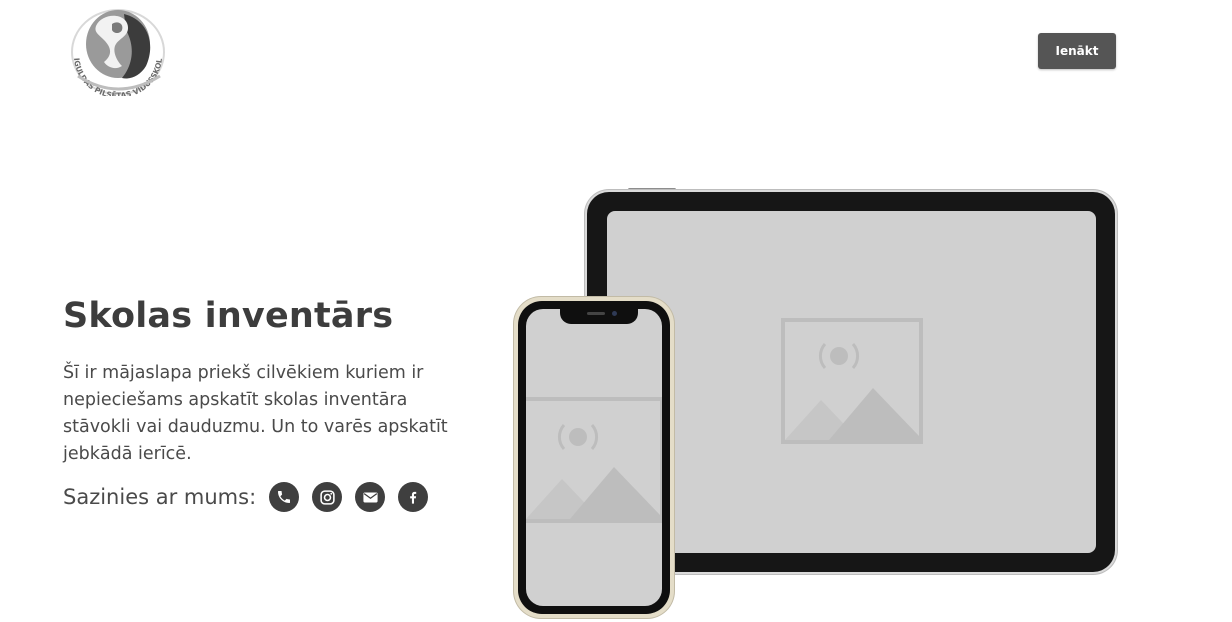 The height and width of the screenshot is (622, 1232). I want to click on instagram-link, so click(327, 497).